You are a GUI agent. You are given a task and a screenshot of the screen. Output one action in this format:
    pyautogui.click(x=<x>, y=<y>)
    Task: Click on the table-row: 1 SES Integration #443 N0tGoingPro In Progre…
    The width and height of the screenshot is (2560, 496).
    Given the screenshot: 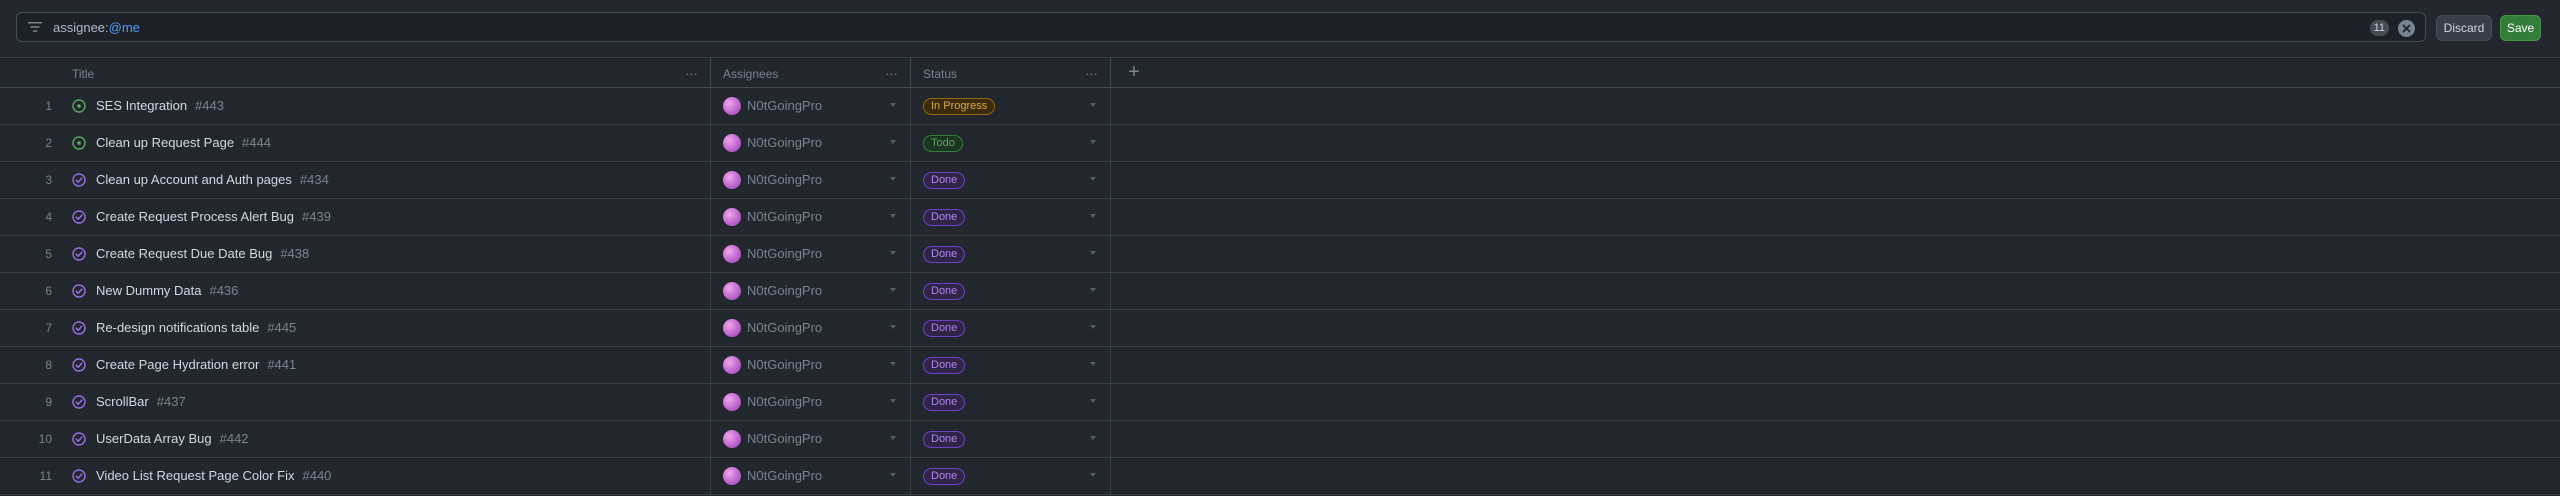 What is the action you would take?
    pyautogui.click(x=1280, y=106)
    